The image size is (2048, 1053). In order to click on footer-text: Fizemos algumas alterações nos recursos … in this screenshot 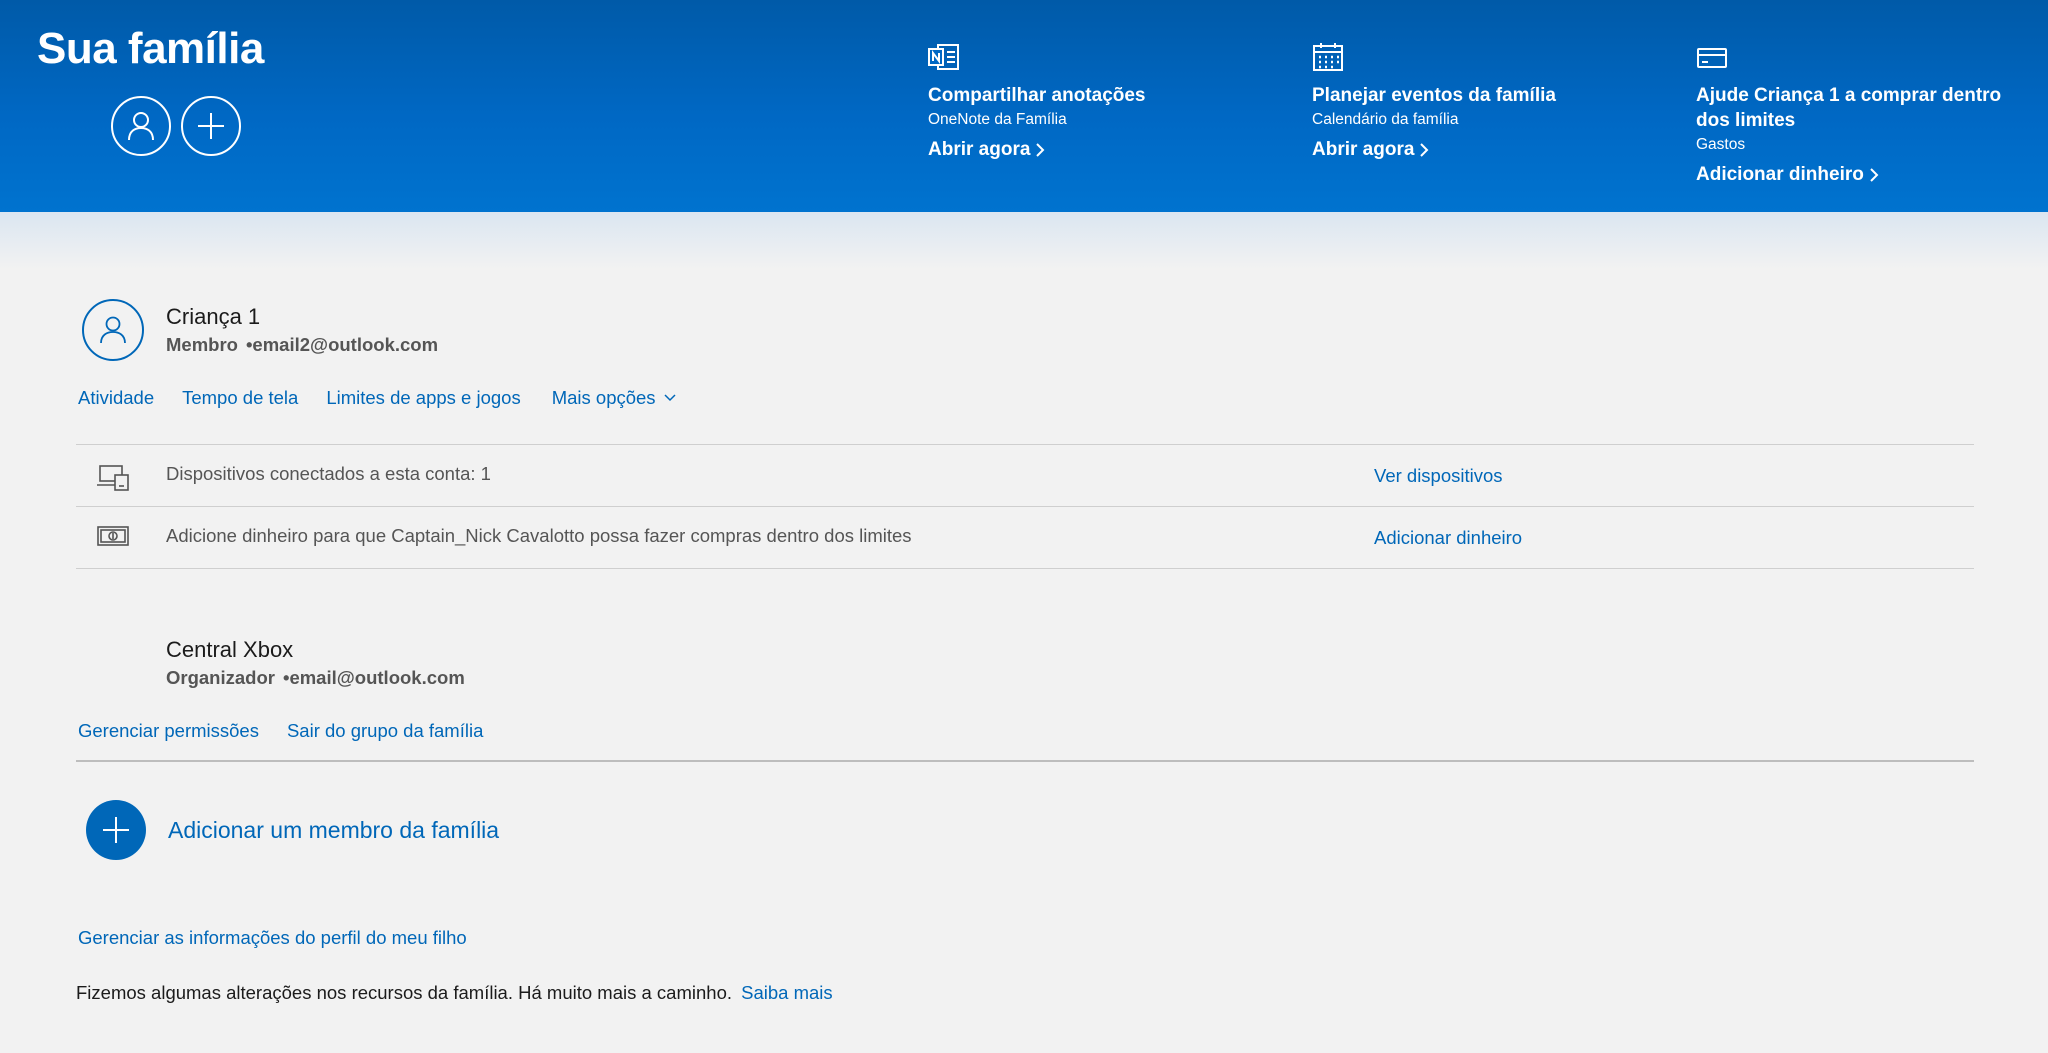, I will do `click(404, 992)`.